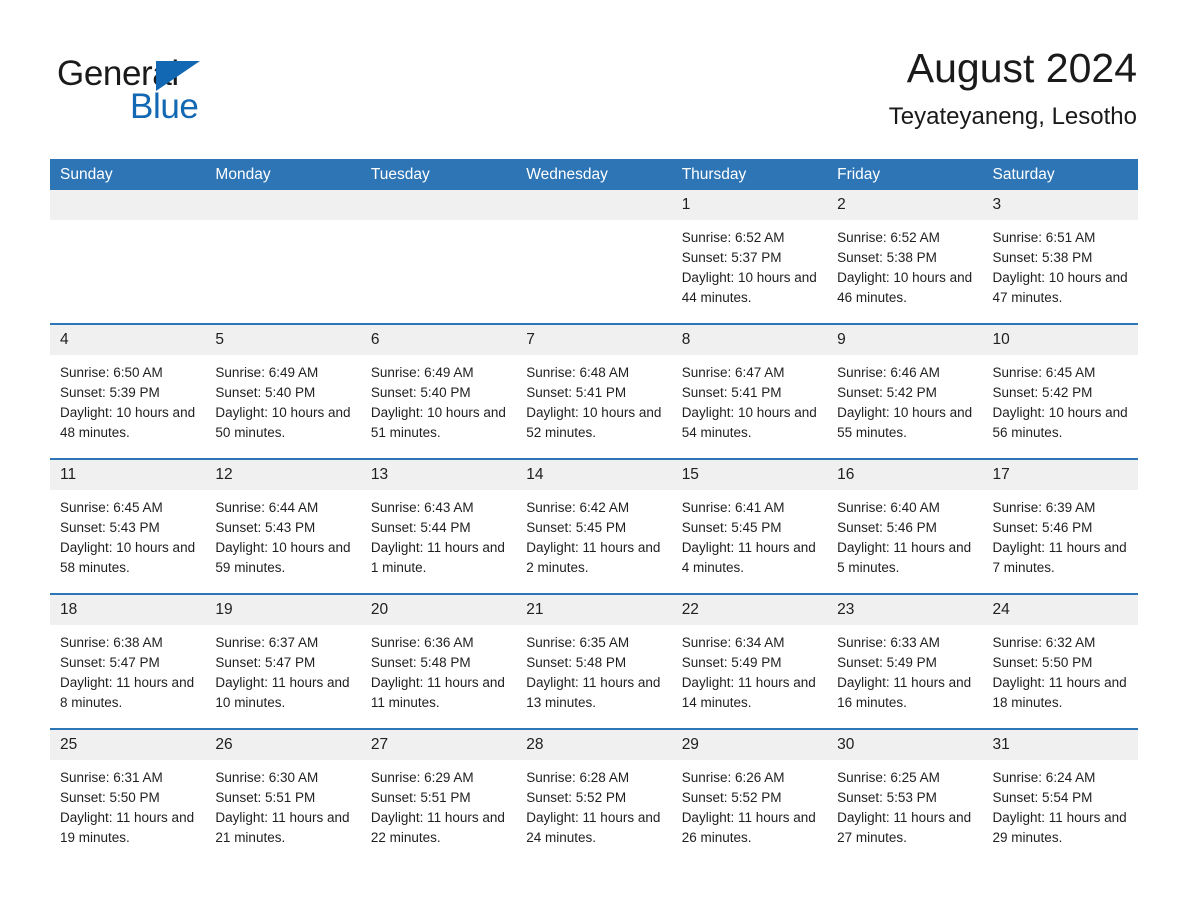 The image size is (1188, 918). Describe the element at coordinates (282, 692) in the screenshot. I see `daylight-text: Daylight: 11 hours and 10 minutes.` at that location.